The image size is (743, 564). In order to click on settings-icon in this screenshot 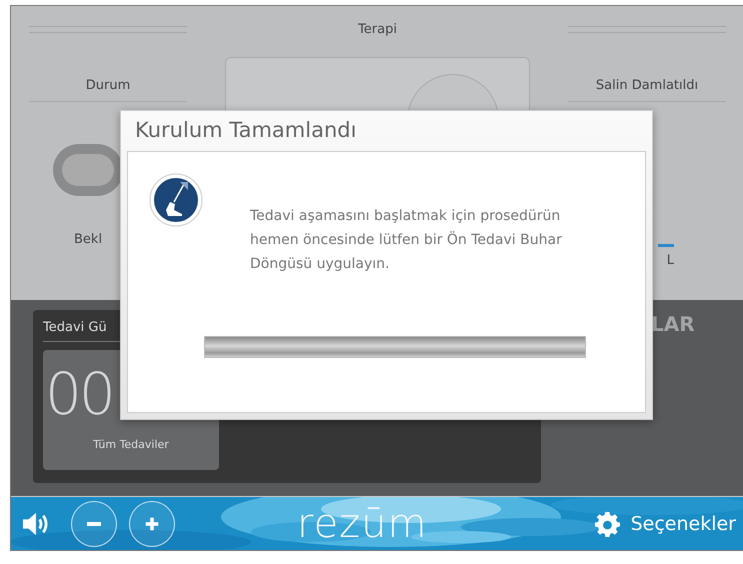, I will do `click(607, 523)`.